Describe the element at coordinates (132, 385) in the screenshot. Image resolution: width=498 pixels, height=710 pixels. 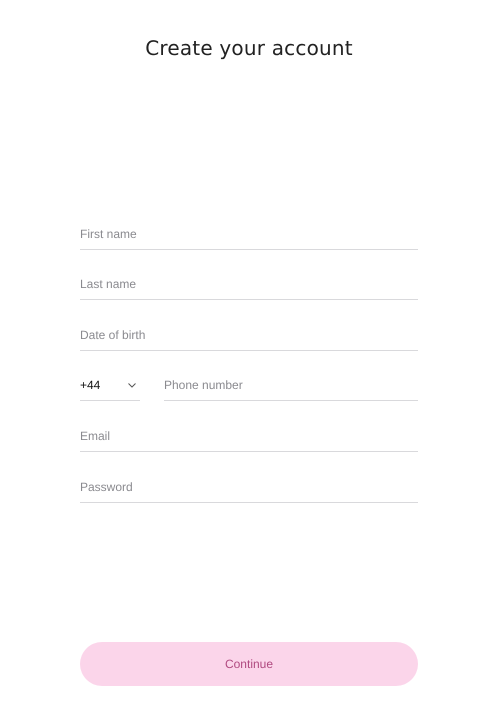
I see `caret-icon` at that location.